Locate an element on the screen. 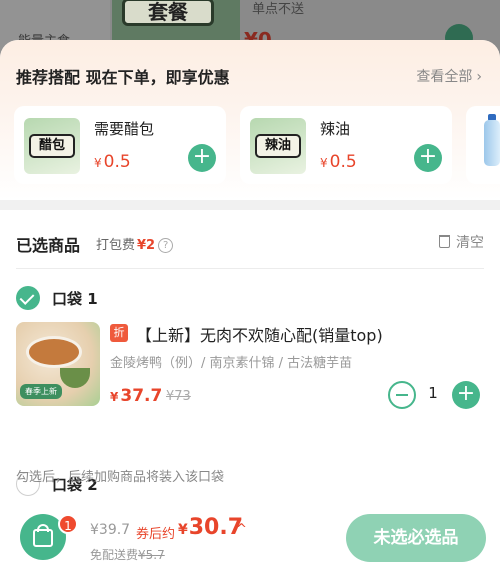 This screenshot has width=500, height=568. bottle-icon is located at coordinates (492, 143).